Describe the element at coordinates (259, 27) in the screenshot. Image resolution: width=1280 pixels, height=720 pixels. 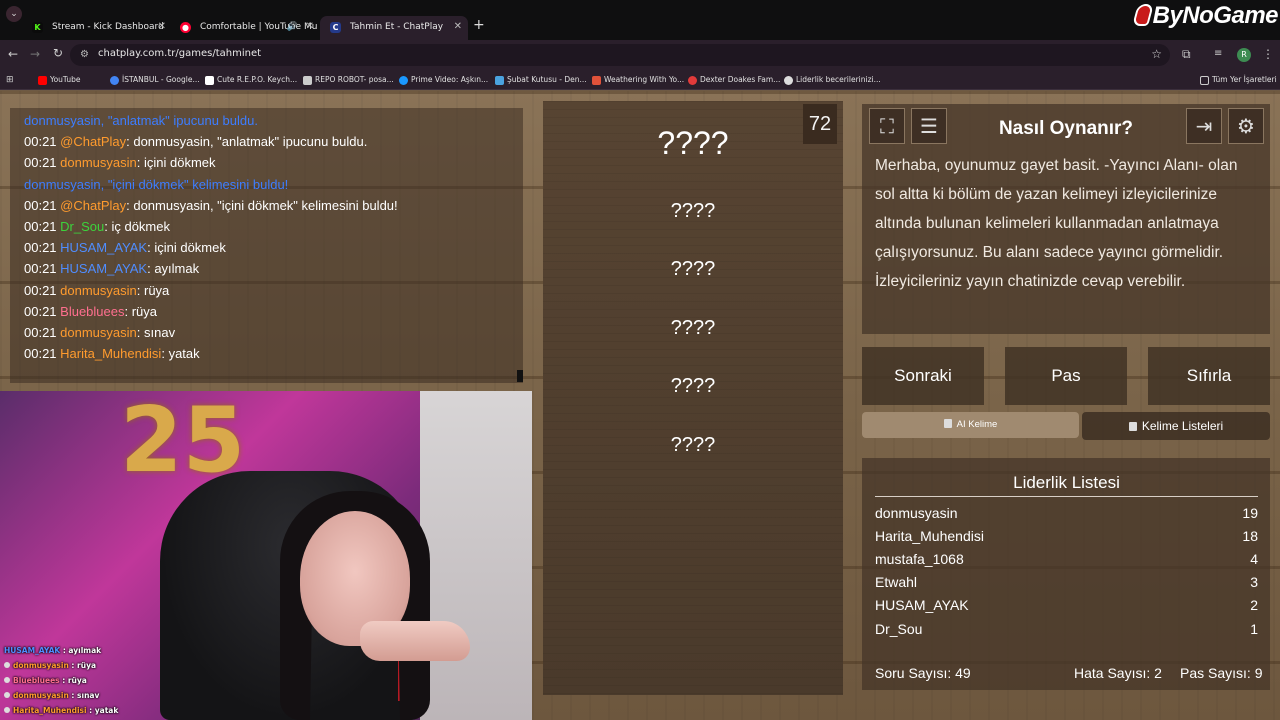
I see `tab-title: Comfortable | YouTube Mu` at that location.